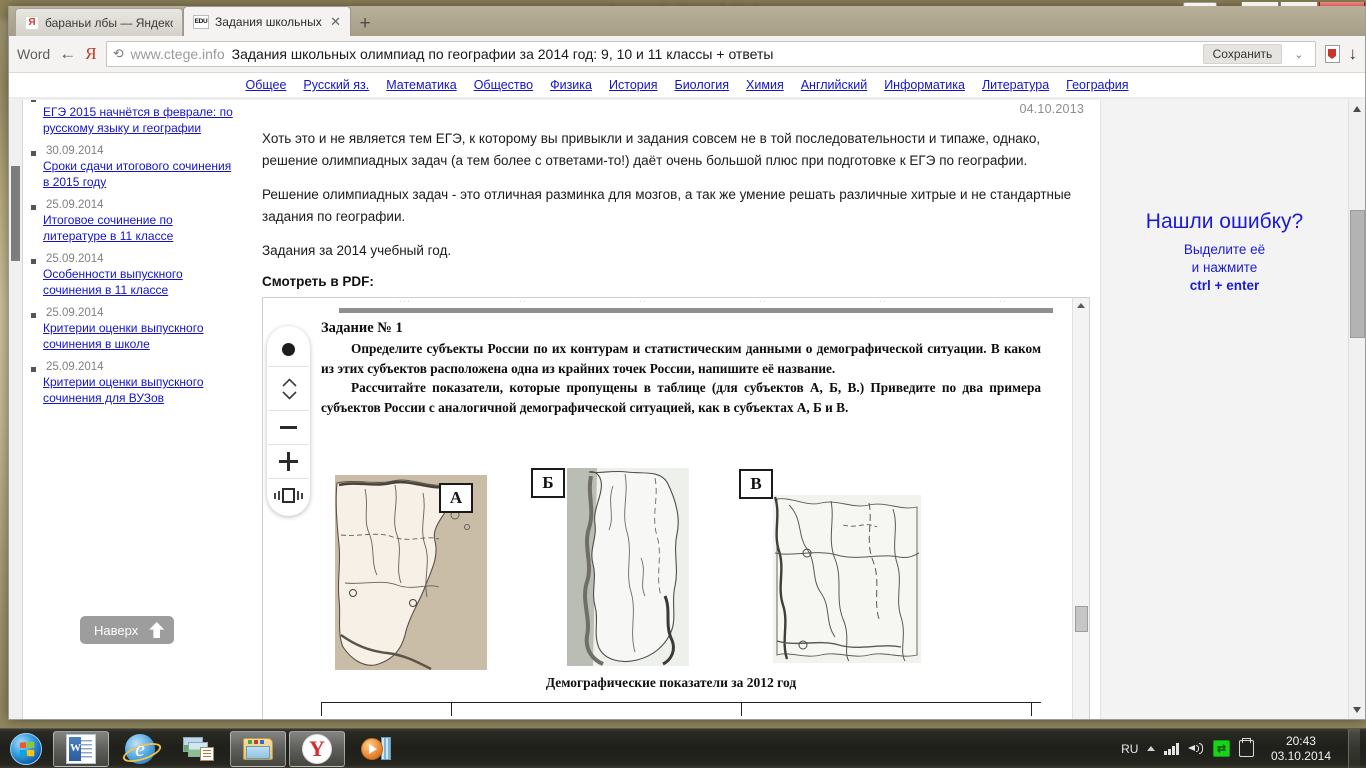 The image size is (1366, 768). I want to click on language-indicator: RU, so click(1129, 749).